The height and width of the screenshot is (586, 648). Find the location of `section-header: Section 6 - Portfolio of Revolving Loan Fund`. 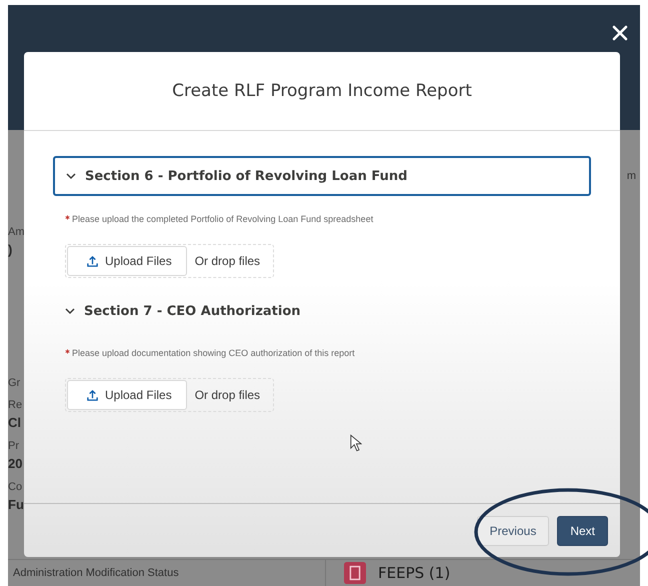

section-header: Section 6 - Portfolio of Revolving Loan Fund is located at coordinates (322, 176).